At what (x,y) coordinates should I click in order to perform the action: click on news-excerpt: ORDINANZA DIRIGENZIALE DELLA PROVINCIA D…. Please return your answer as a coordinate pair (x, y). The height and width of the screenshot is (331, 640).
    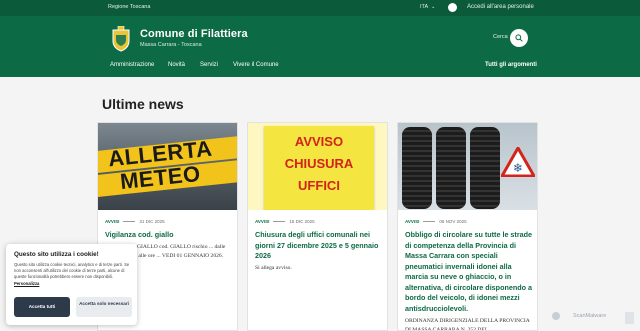
    Looking at the image, I should click on (467, 324).